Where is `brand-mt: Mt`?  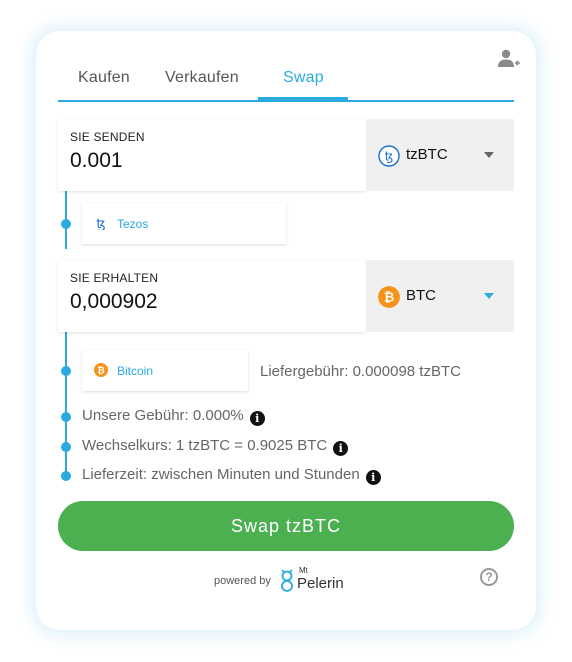
brand-mt: Mt is located at coordinates (303, 570).